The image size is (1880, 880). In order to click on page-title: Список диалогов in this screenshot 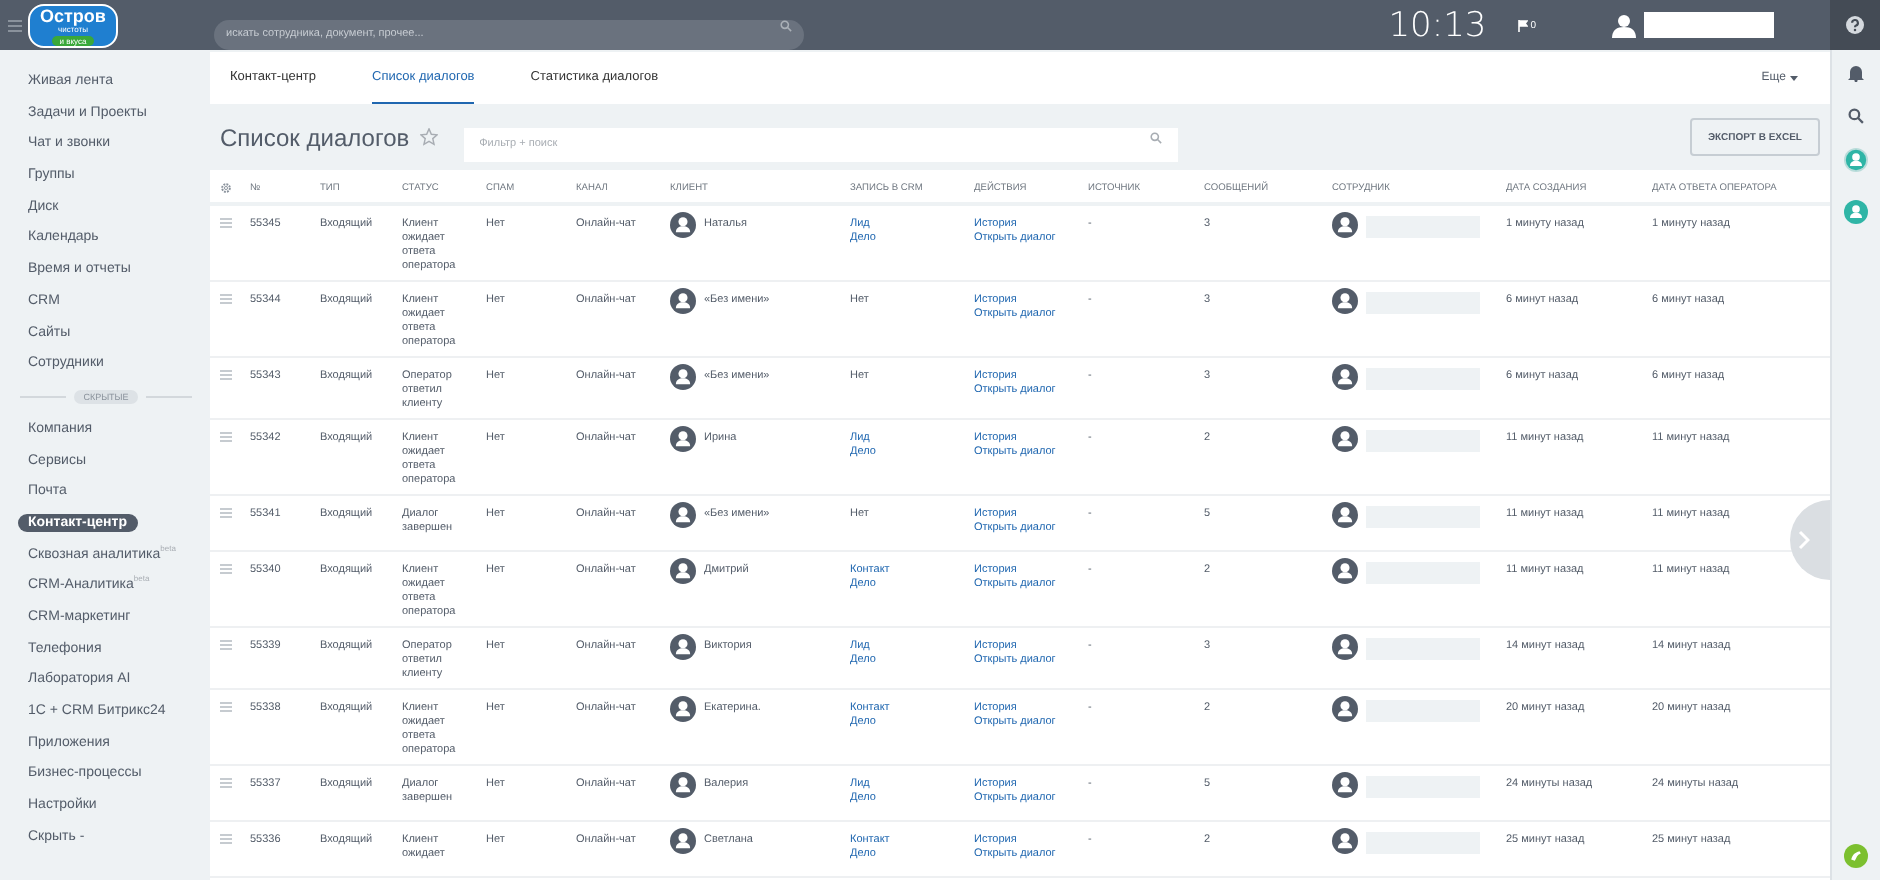, I will do `click(315, 137)`.